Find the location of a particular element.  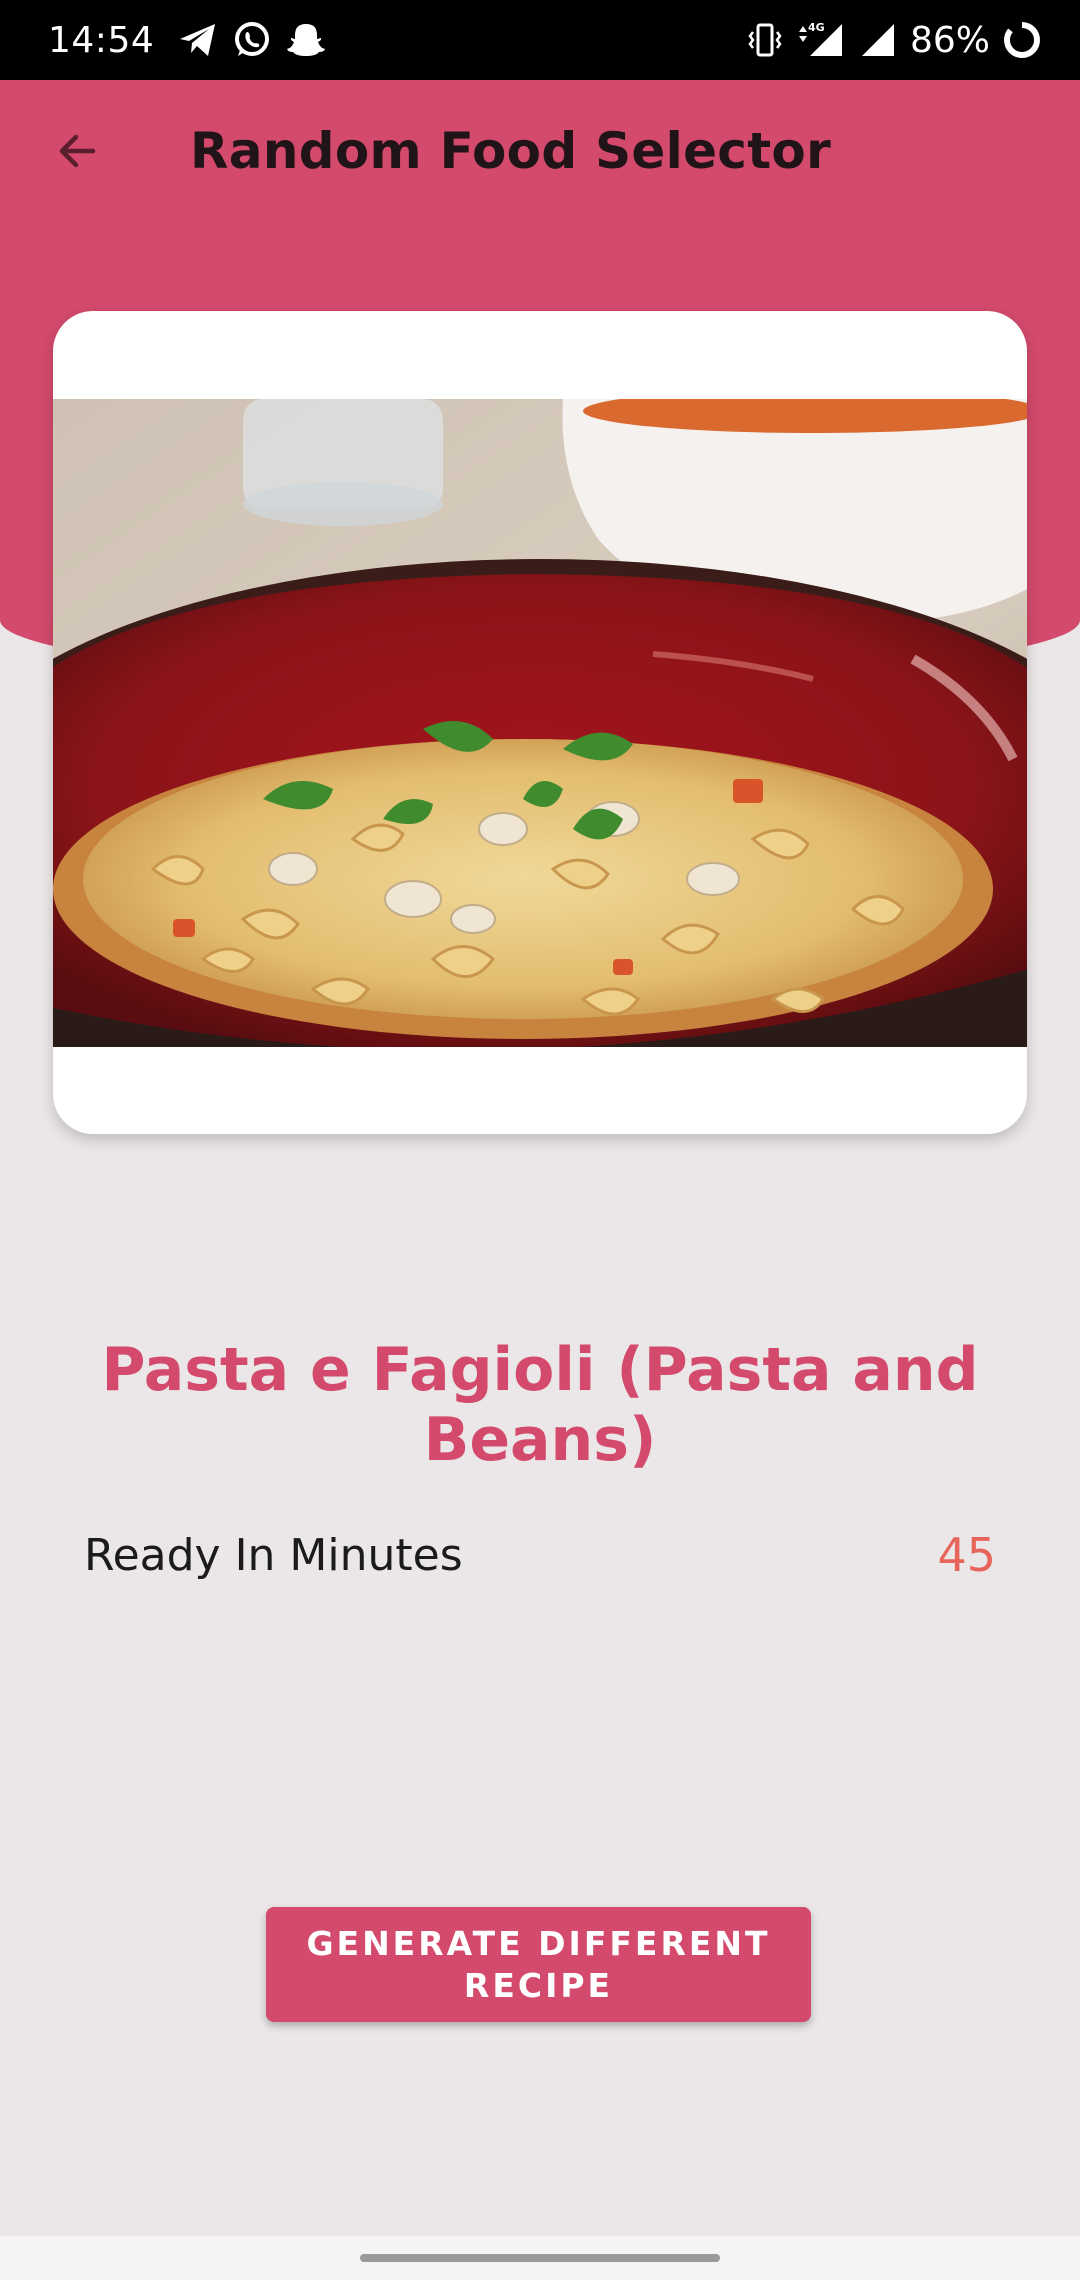

status-right: 4G 86% is located at coordinates (895, 40).